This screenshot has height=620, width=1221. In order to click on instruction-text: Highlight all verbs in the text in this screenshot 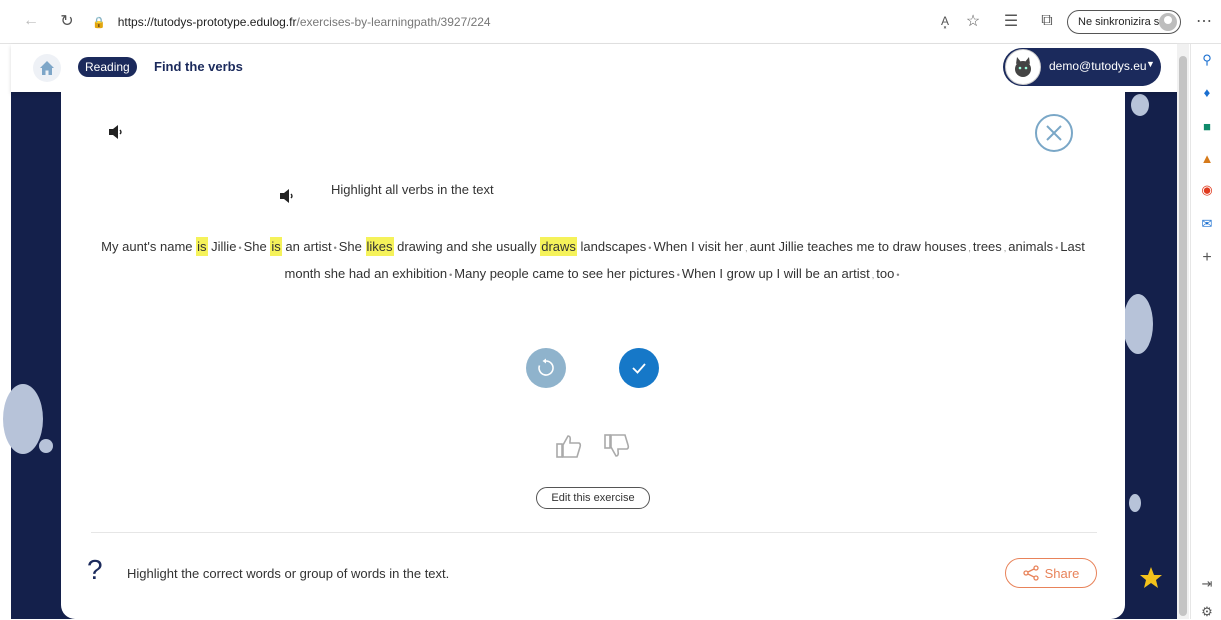, I will do `click(412, 189)`.